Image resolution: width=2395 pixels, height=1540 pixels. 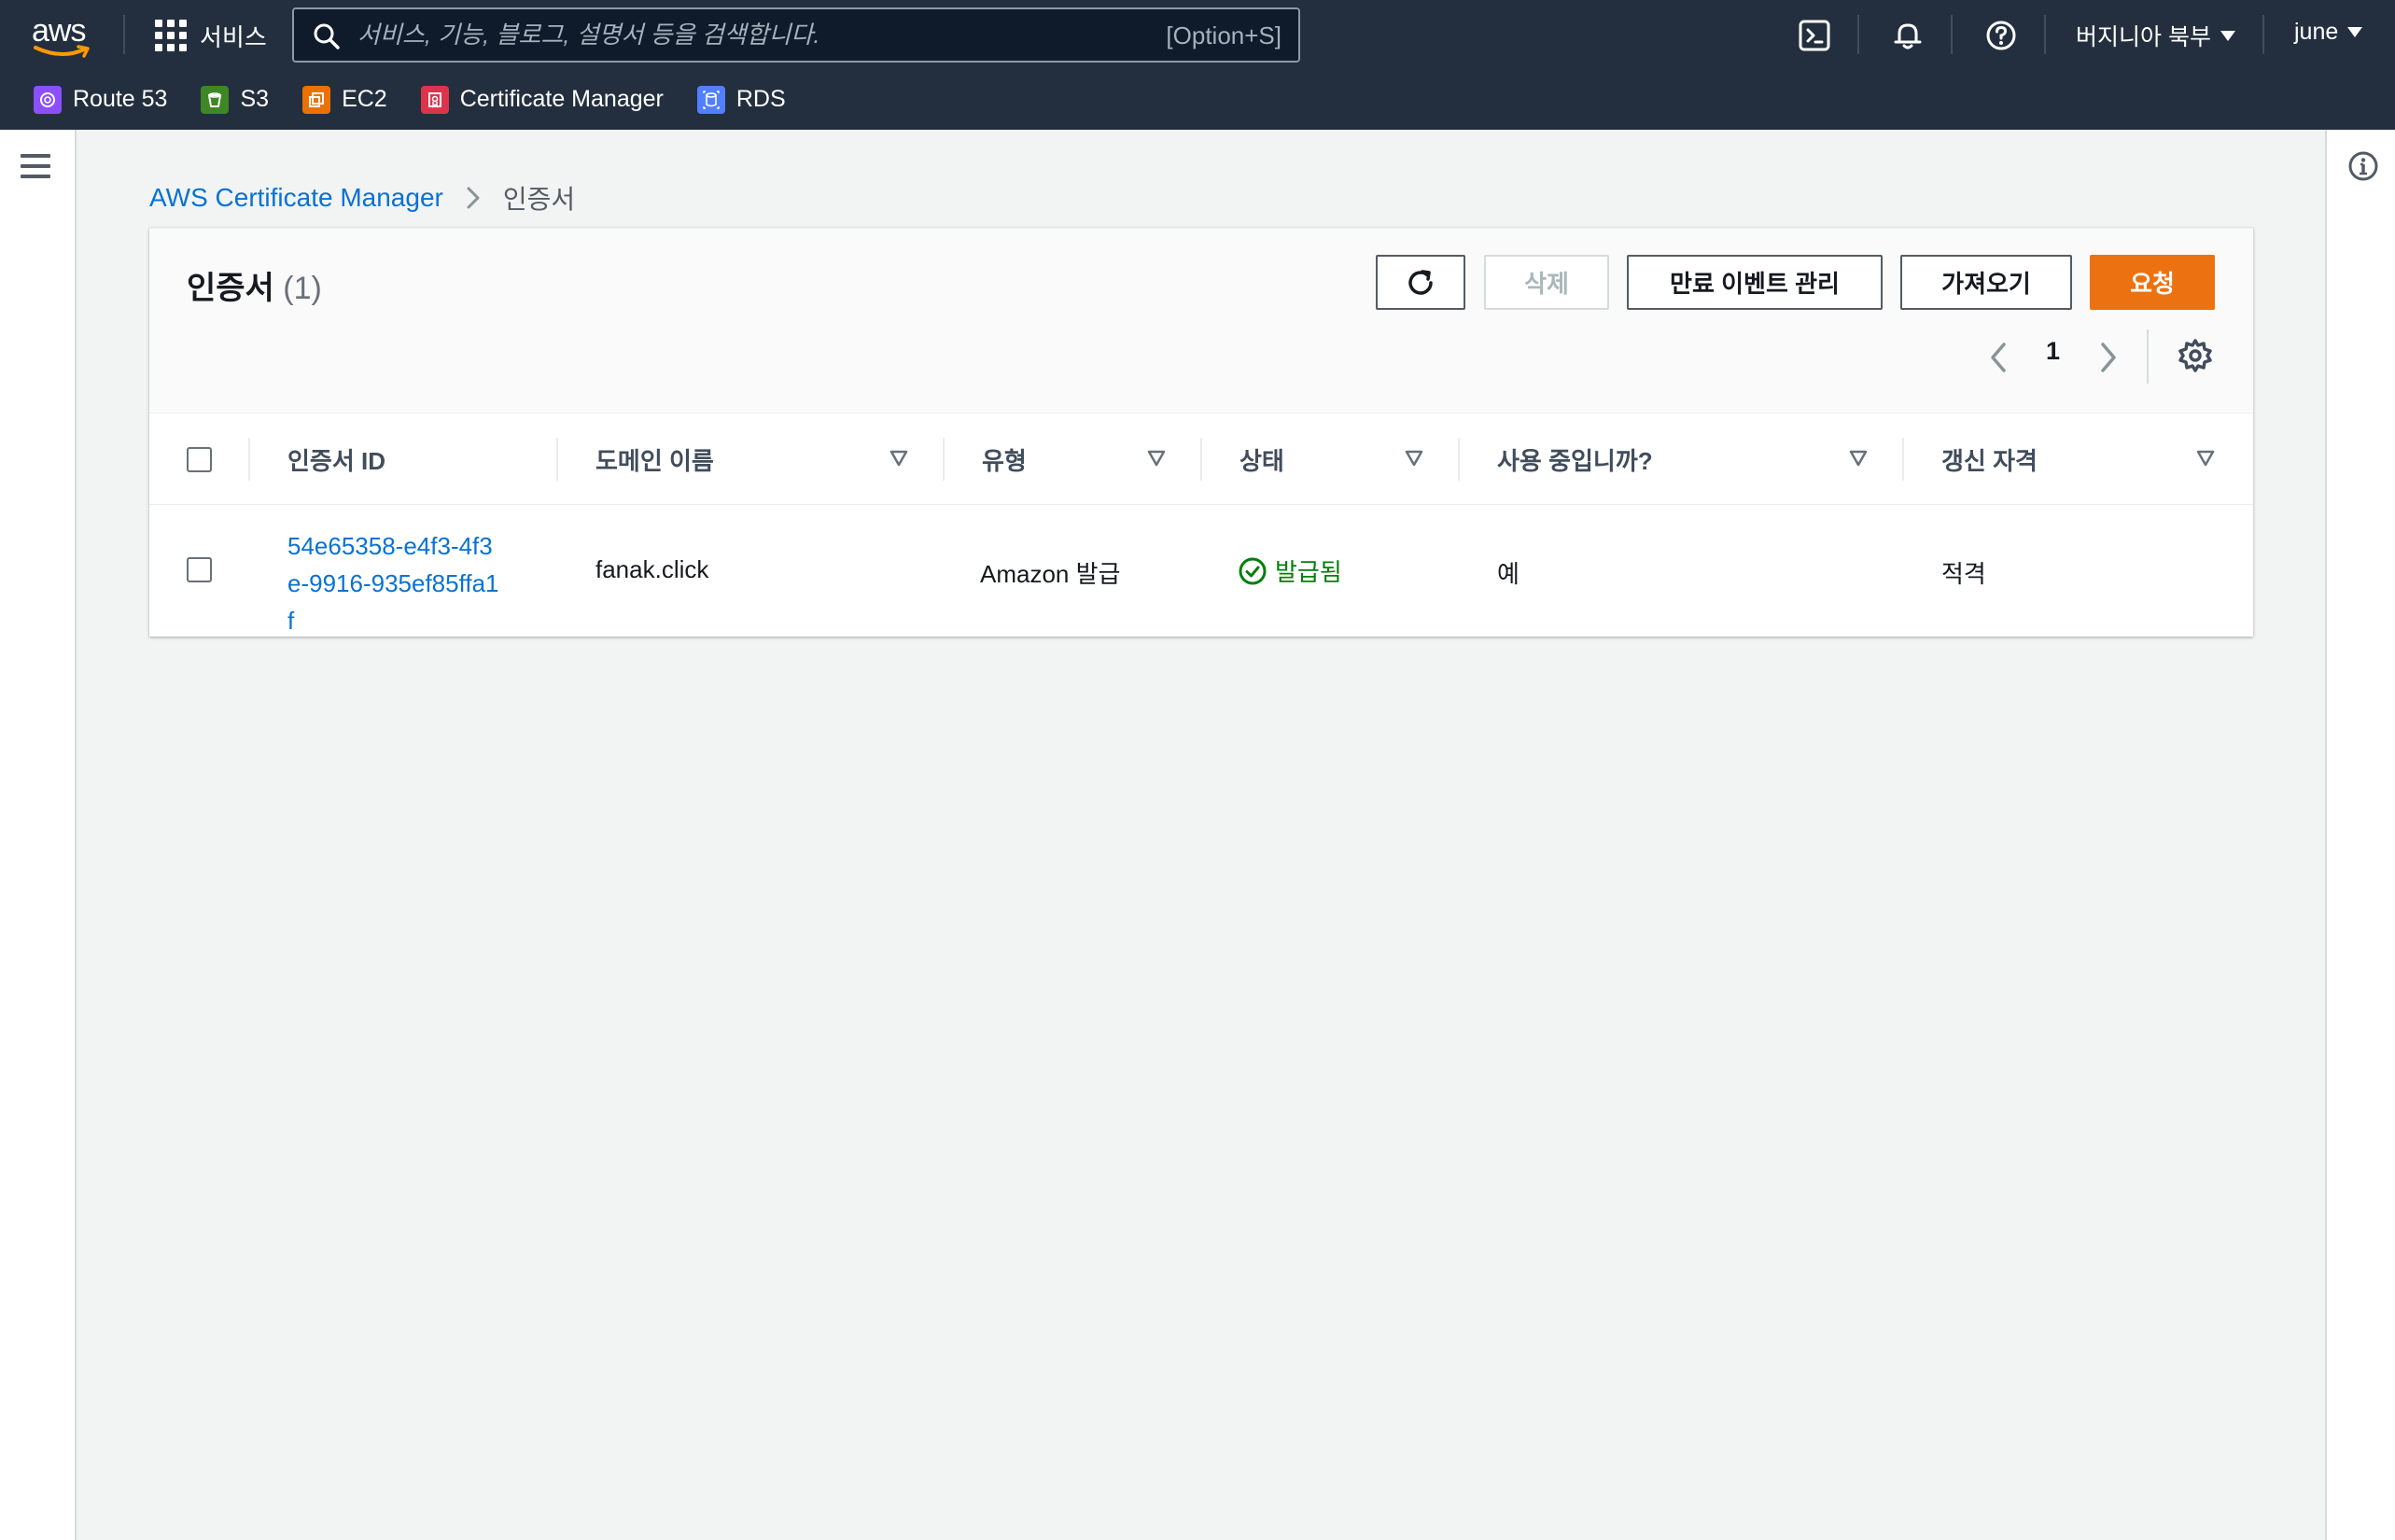 I want to click on gear-icon, so click(x=2196, y=355).